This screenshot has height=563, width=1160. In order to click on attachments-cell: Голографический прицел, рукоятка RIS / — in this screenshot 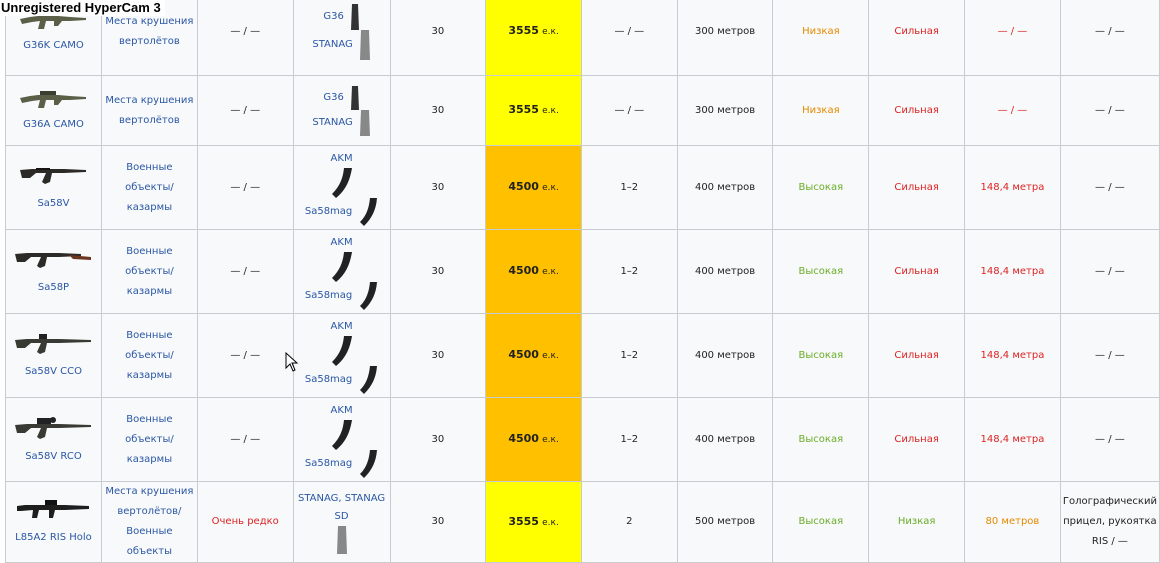, I will do `click(1109, 522)`.